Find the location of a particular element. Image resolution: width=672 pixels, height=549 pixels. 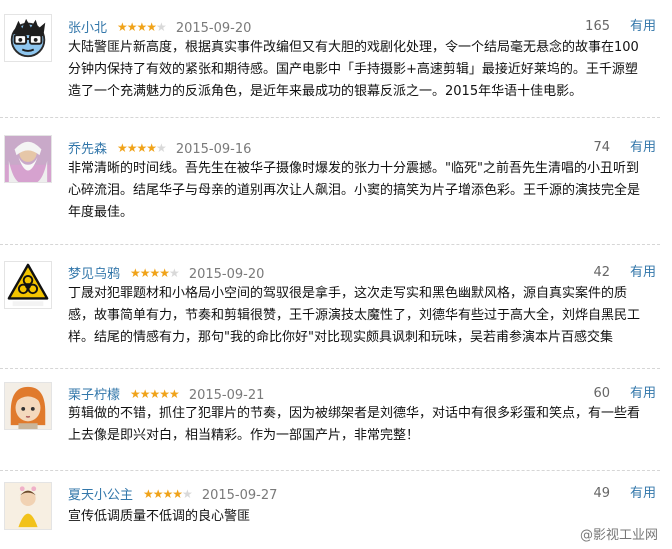

username-link: 梦见乌鸦 is located at coordinates (94, 274).